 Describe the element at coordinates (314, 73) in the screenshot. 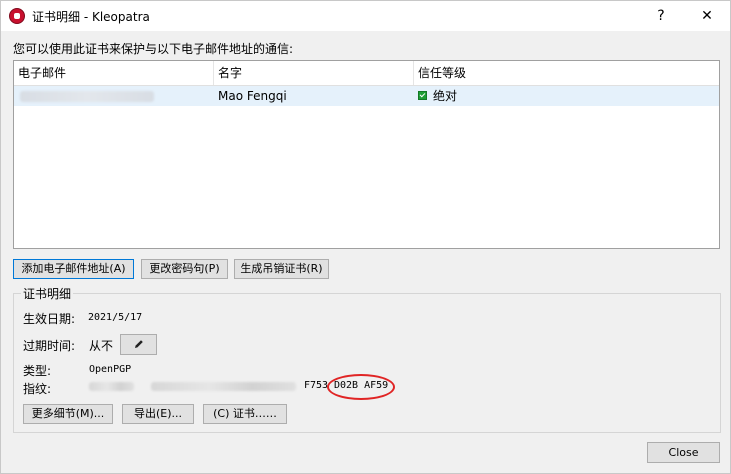

I see `column-header-name: 名字` at that location.